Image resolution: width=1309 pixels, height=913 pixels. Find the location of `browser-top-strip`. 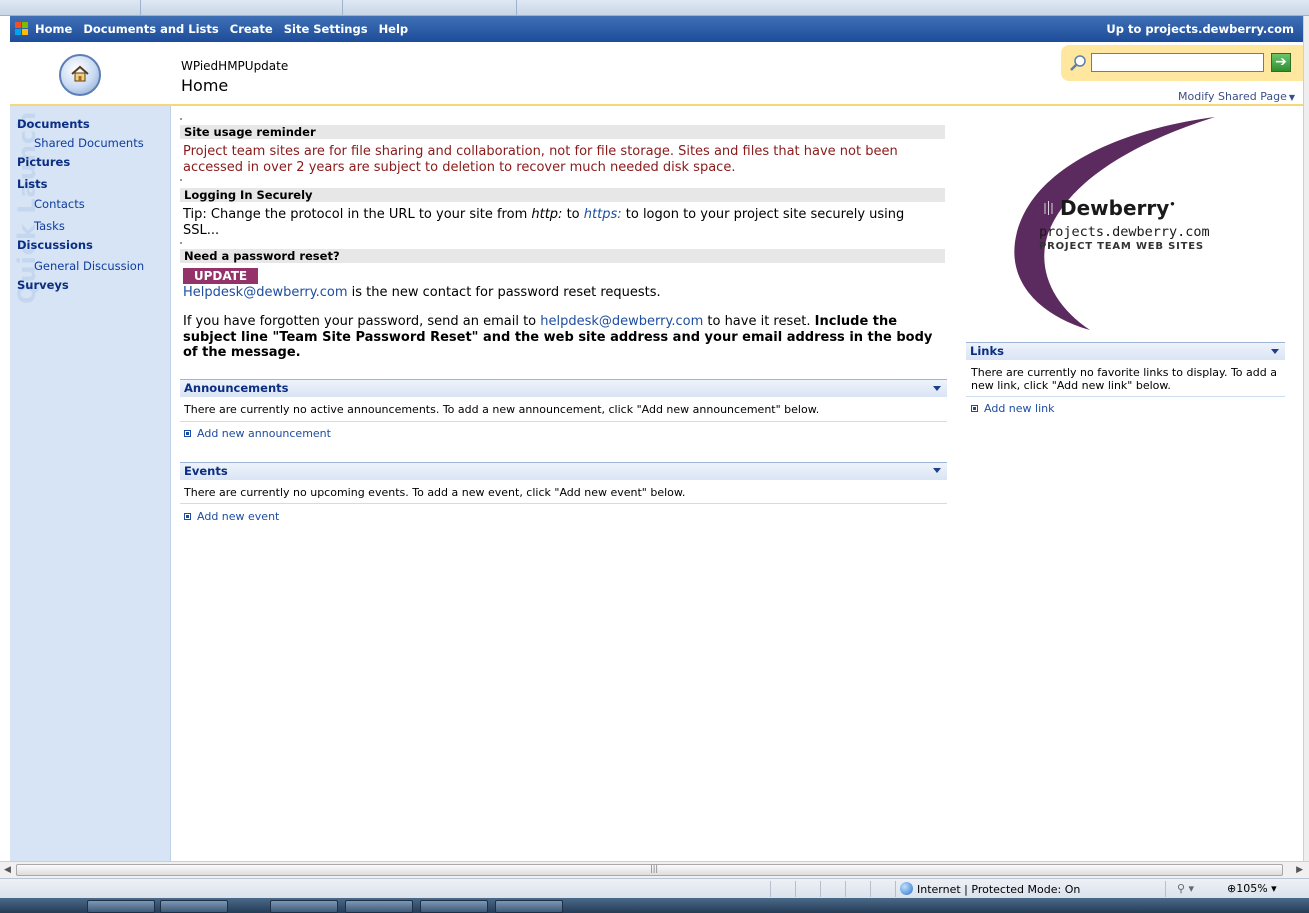

browser-top-strip is located at coordinates (654, 8).